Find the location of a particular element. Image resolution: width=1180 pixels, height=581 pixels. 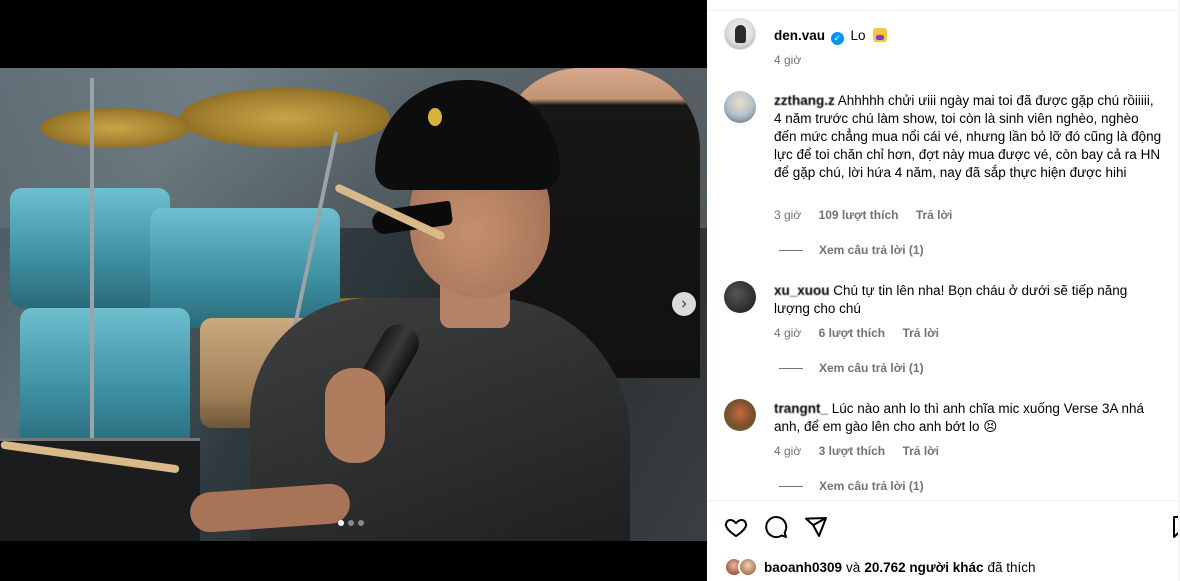

likes-others-link: 20.762 người khác is located at coordinates (923, 567).